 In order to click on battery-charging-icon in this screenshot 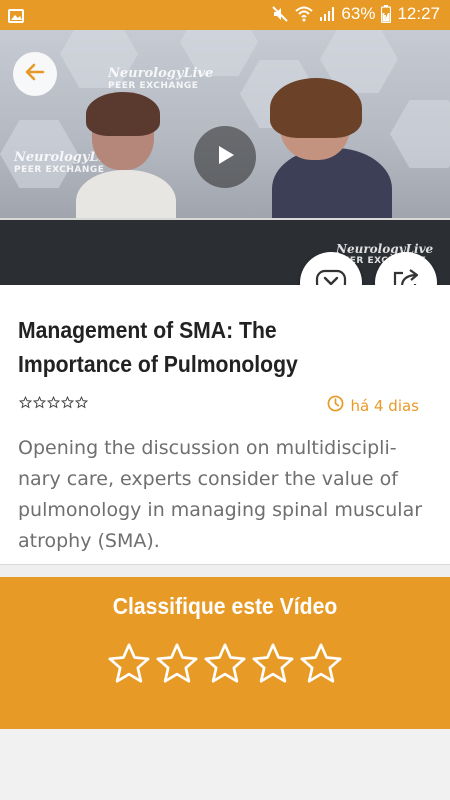, I will do `click(386, 14)`.